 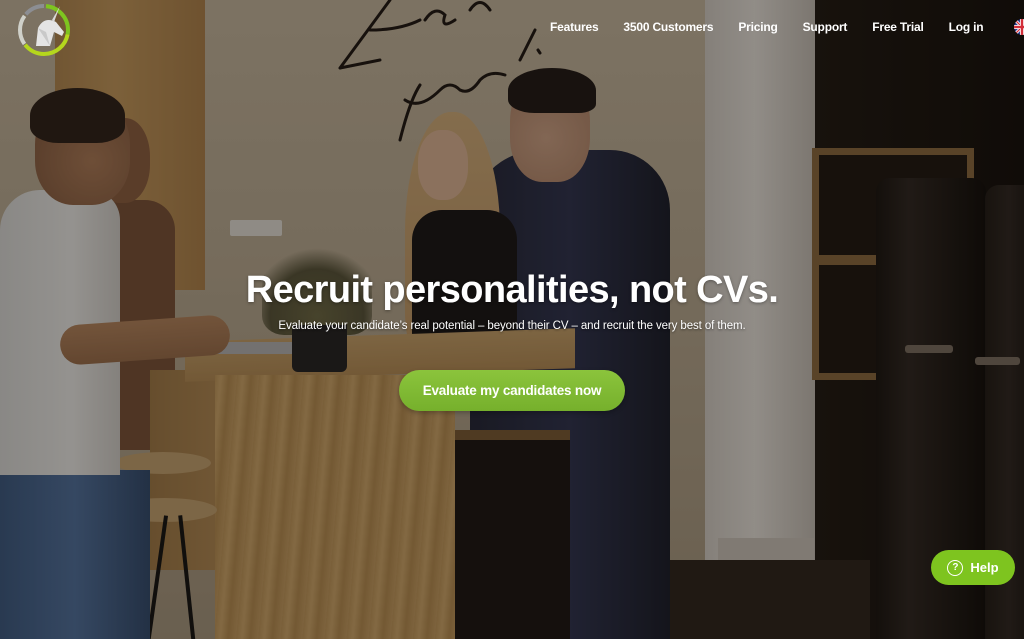 What do you see at coordinates (757, 27) in the screenshot?
I see `nav-pricing: Pricing` at bounding box center [757, 27].